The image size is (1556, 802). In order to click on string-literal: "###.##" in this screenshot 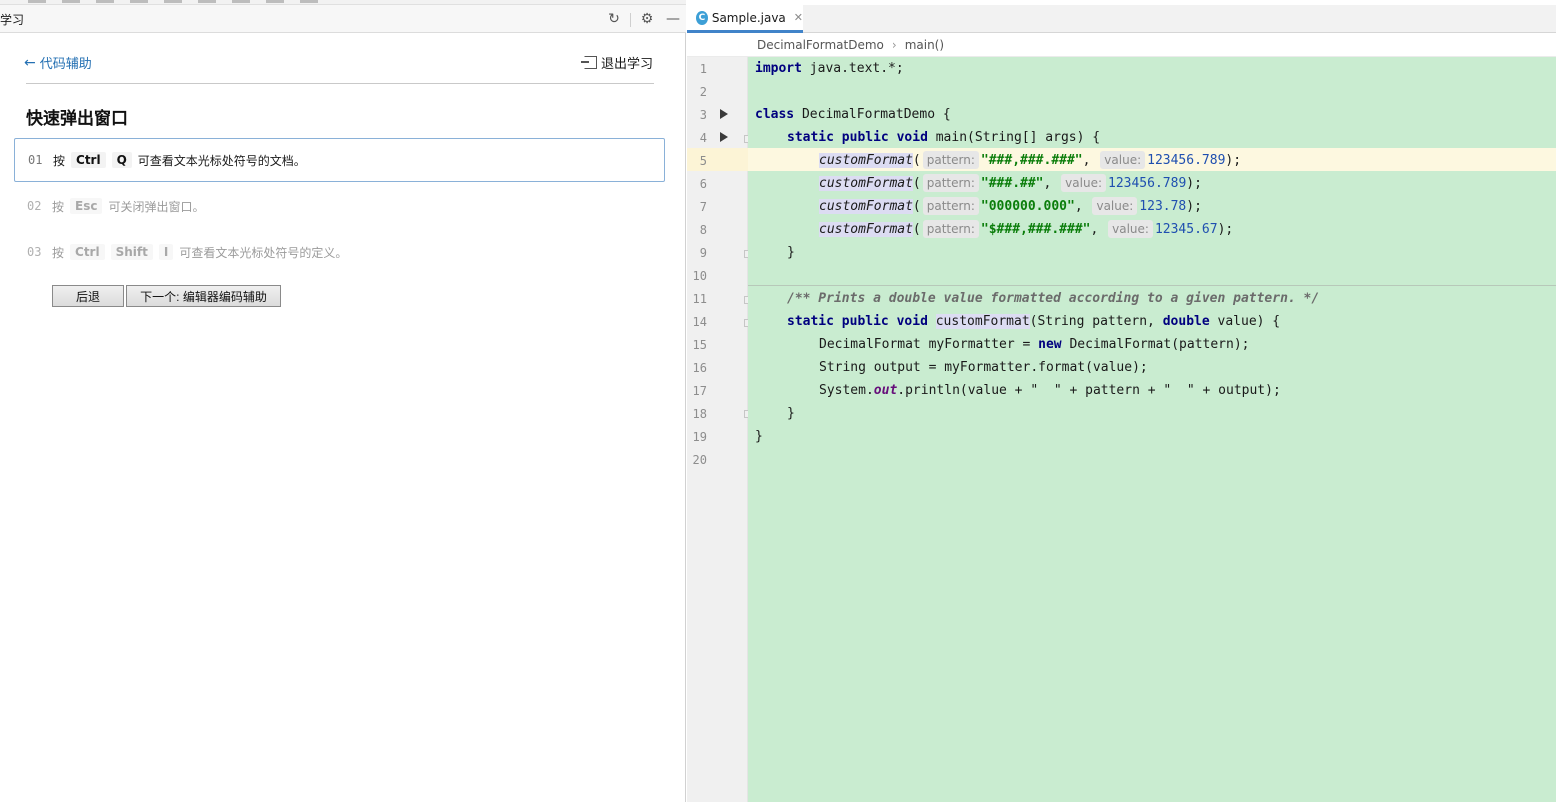, I will do `click(1012, 183)`.